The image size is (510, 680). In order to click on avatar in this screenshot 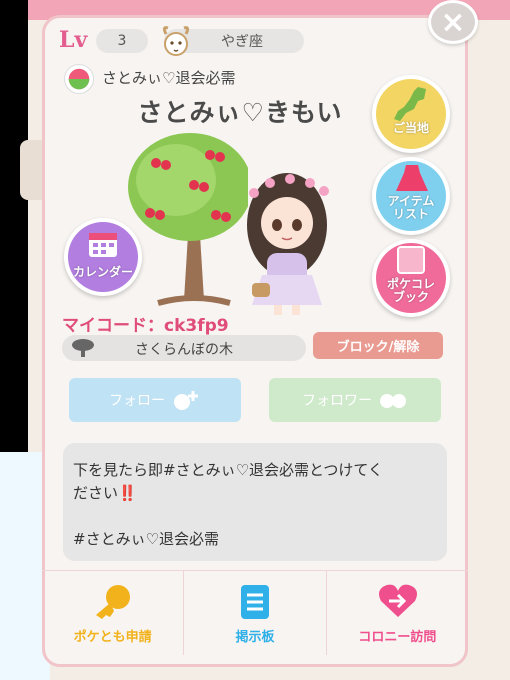, I will do `click(288, 244)`.